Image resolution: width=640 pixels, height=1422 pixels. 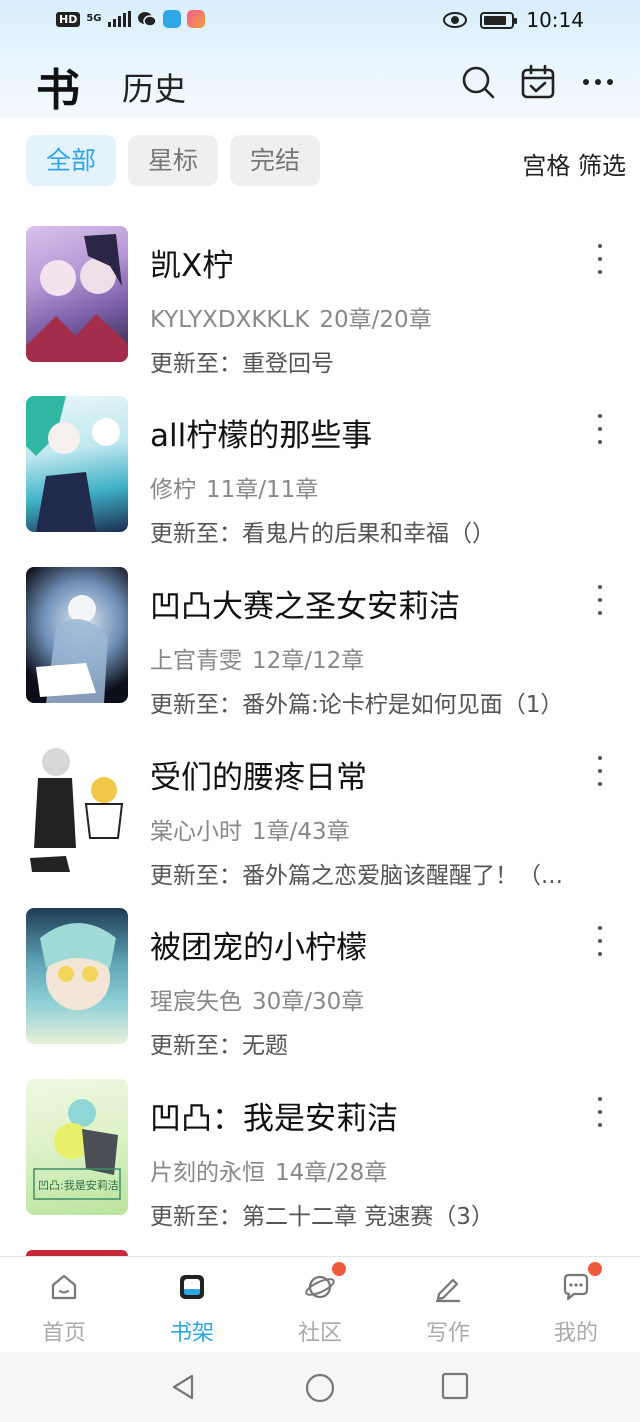 I want to click on filter-chips: 全部 星标 完结, so click(x=173, y=160).